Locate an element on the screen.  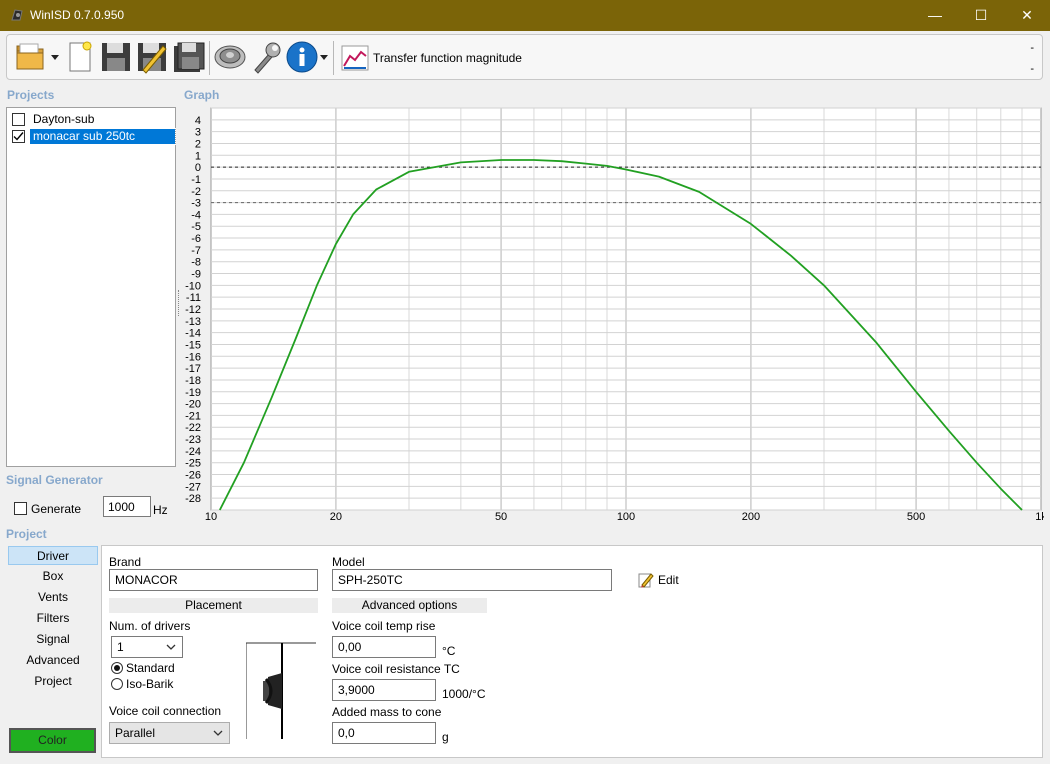
y-tick-label: -8 is located at coordinates (196, 263).